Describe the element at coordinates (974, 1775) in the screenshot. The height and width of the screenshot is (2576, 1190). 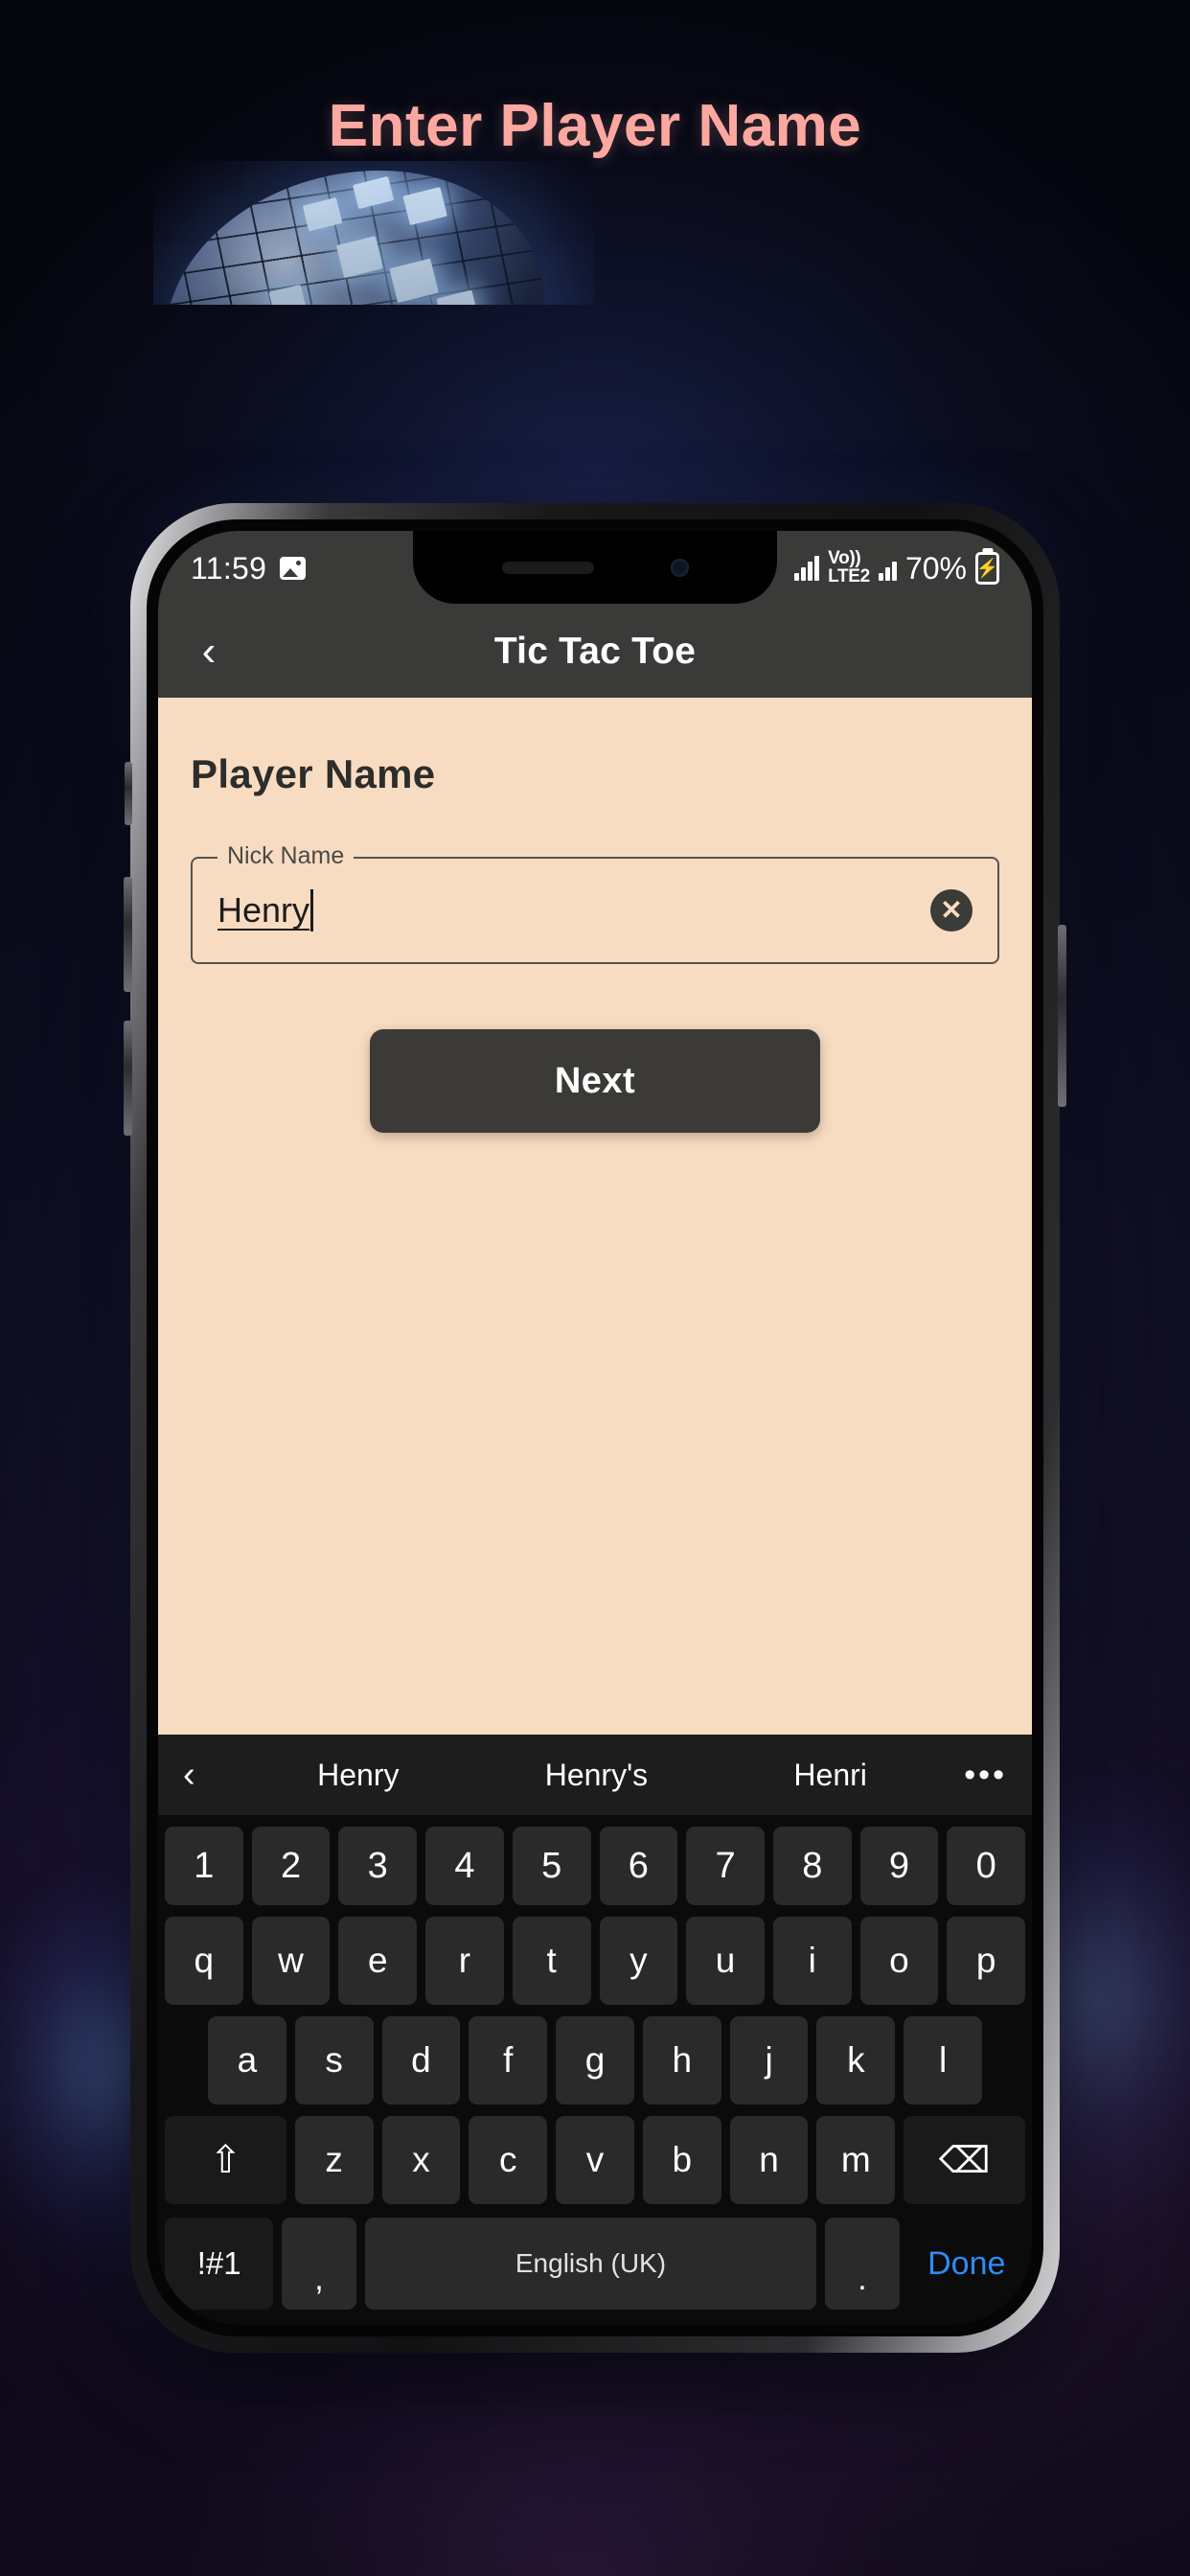
I see `more-options-icon: •••` at that location.